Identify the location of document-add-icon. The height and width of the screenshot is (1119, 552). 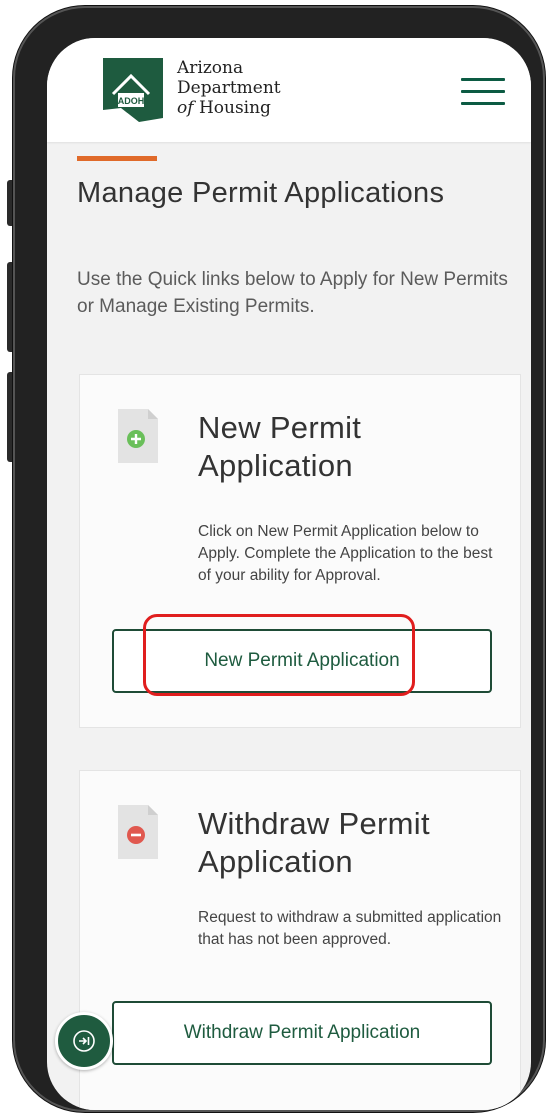
(138, 436).